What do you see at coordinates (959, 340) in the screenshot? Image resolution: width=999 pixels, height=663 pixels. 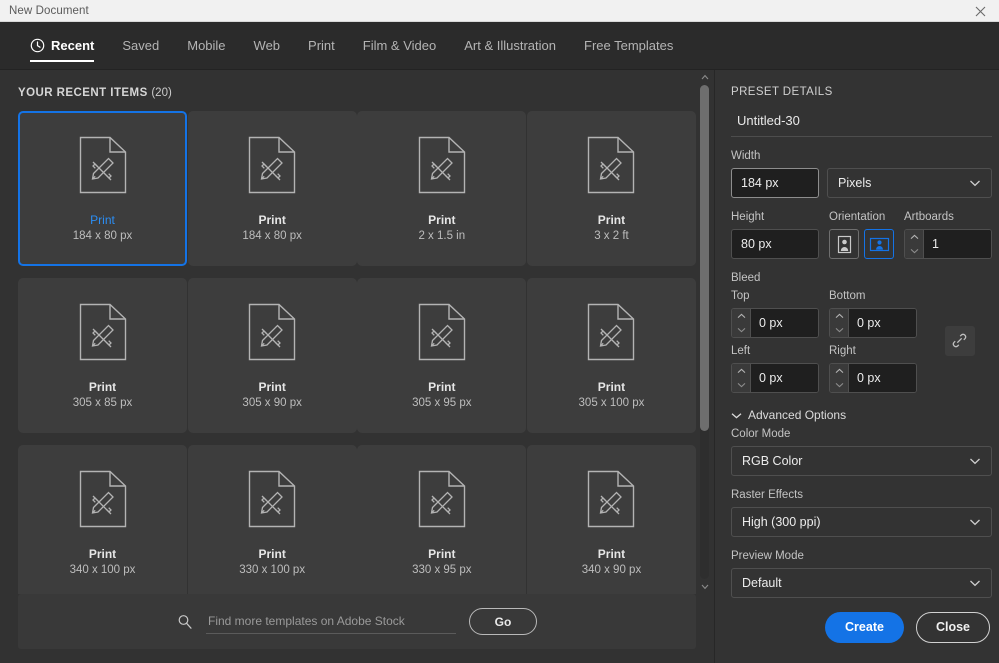 I see `link-icon` at bounding box center [959, 340].